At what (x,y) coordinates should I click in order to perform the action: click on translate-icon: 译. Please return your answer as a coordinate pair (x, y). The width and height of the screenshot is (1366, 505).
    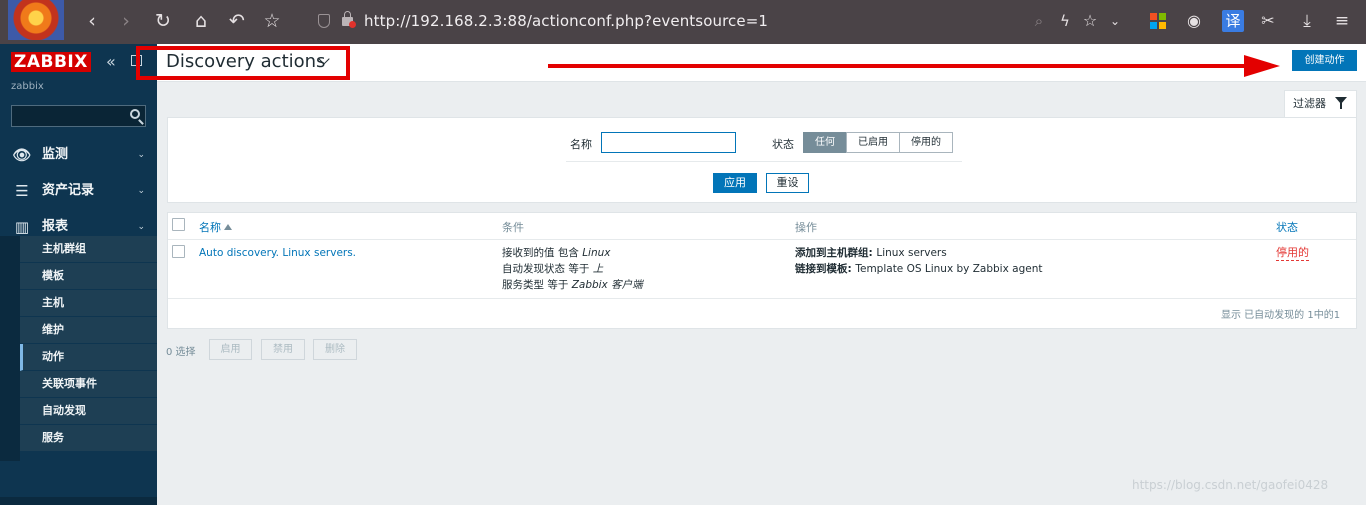
    Looking at the image, I should click on (1233, 21).